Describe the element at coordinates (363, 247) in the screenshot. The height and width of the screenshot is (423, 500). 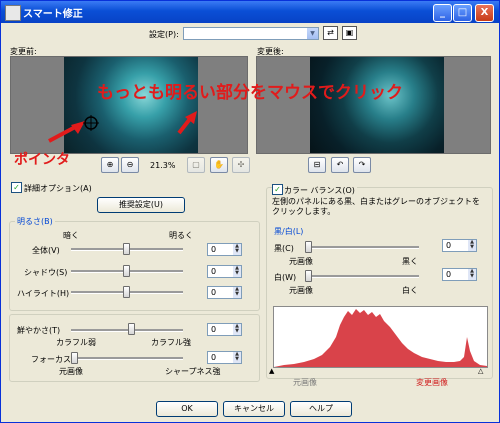
I see `black-slider-track` at that location.